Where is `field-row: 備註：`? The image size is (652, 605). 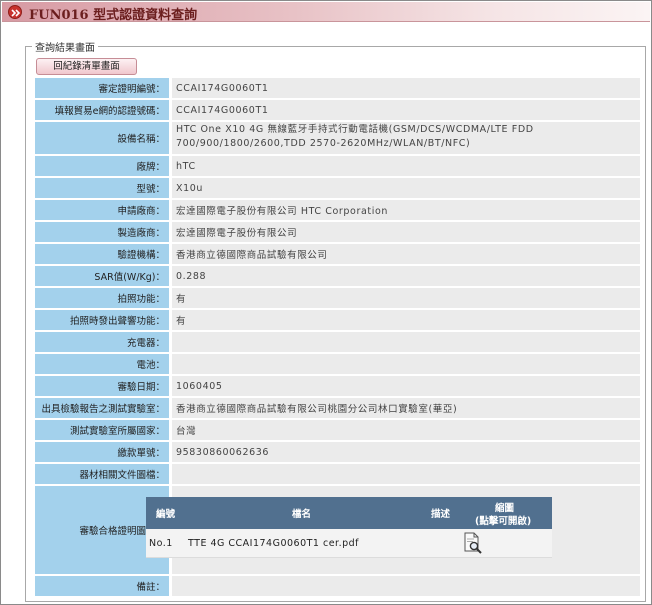
field-row: 備註： is located at coordinates (335, 586).